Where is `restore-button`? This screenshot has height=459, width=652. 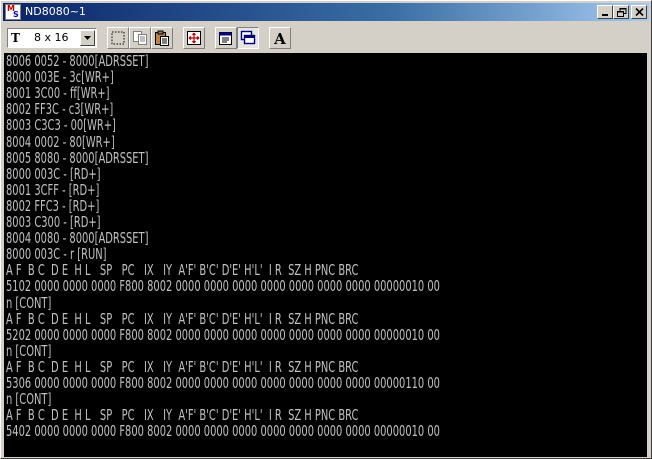 restore-button is located at coordinates (621, 12).